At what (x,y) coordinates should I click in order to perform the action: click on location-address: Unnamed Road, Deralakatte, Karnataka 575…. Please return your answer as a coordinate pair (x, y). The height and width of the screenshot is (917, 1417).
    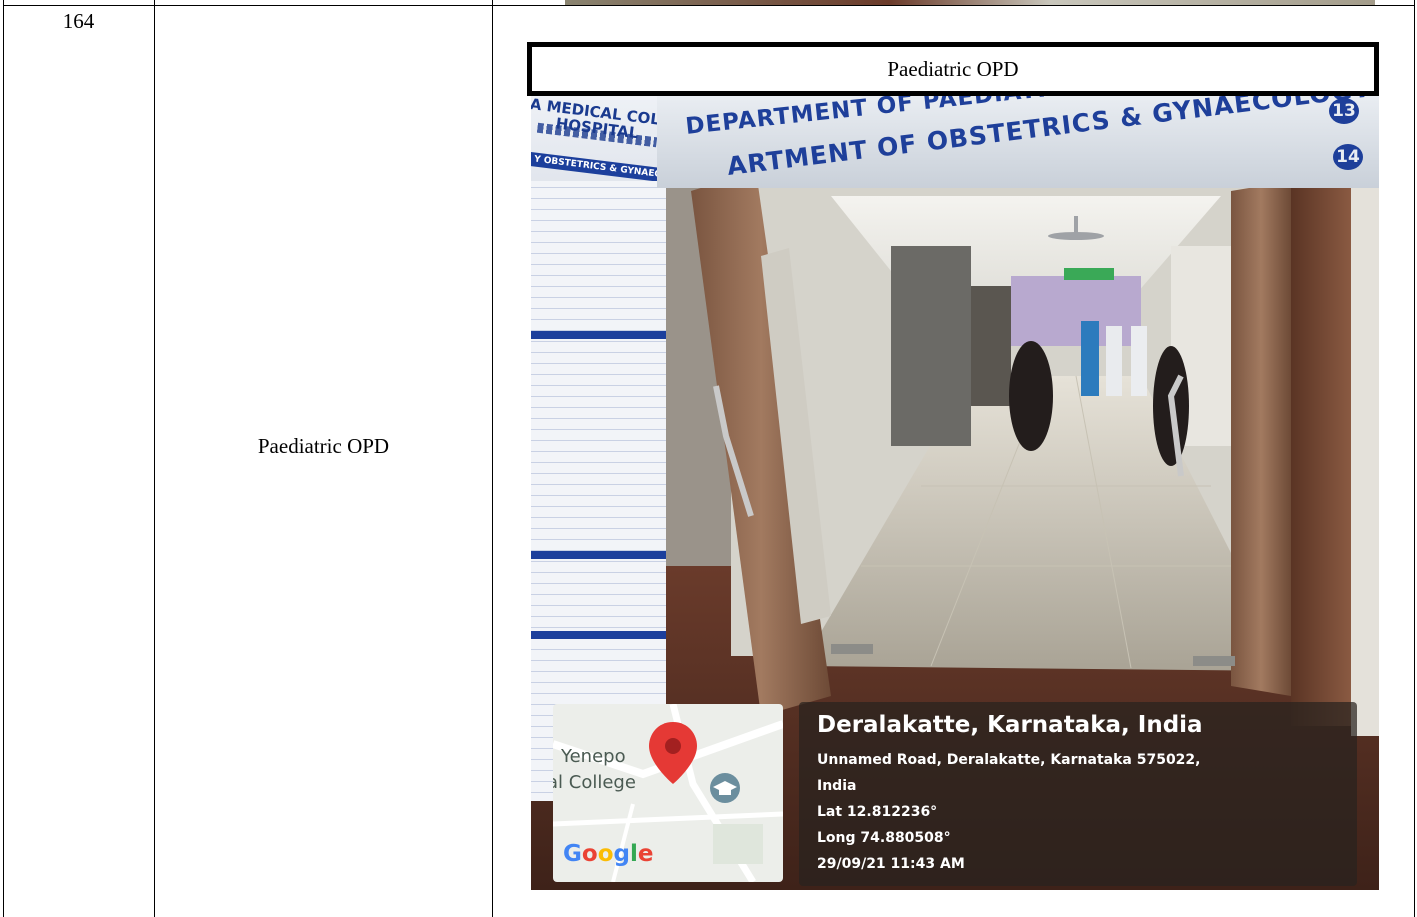
    Looking at the image, I should click on (1009, 760).